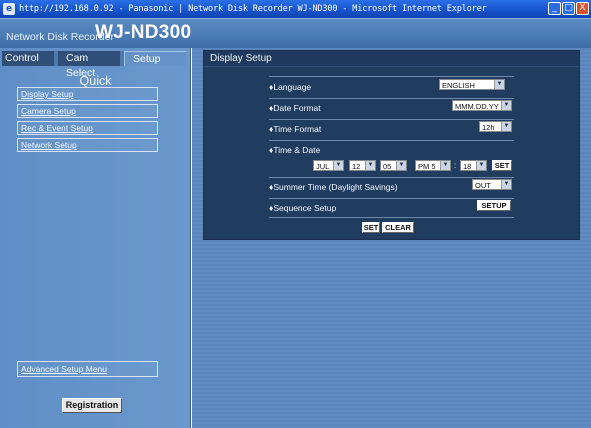 The image size is (591, 428). Describe the element at coordinates (362, 165) in the screenshot. I see `day-select: 12 ▼` at that location.